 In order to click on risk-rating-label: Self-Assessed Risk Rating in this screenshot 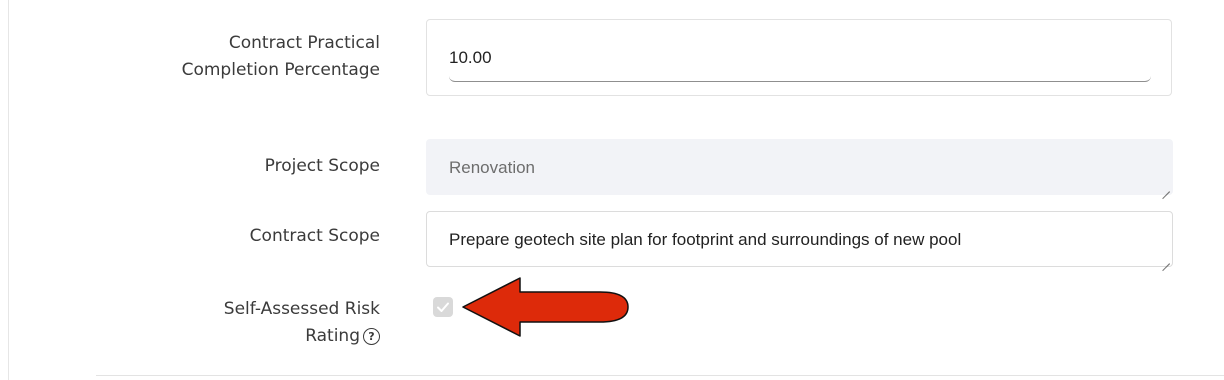, I will do `click(301, 322)`.